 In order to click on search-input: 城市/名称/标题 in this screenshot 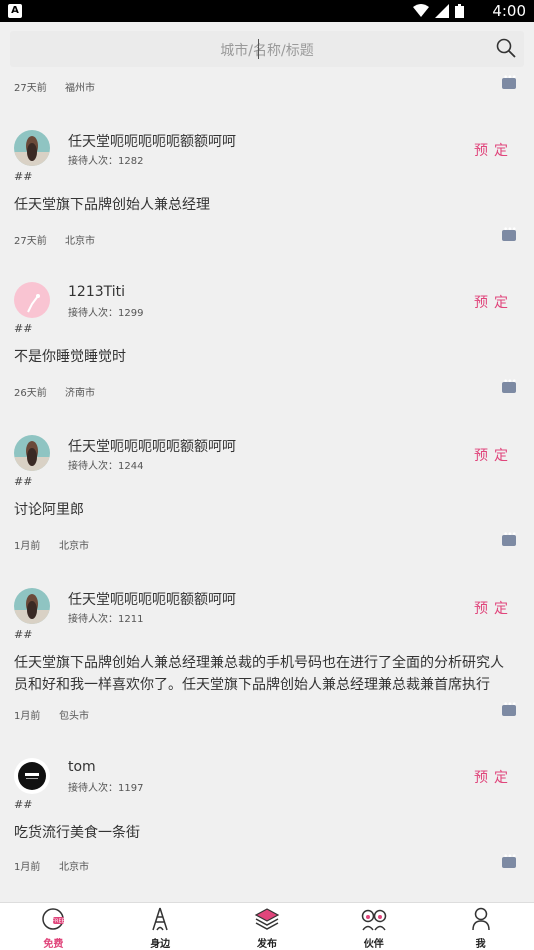, I will do `click(267, 49)`.